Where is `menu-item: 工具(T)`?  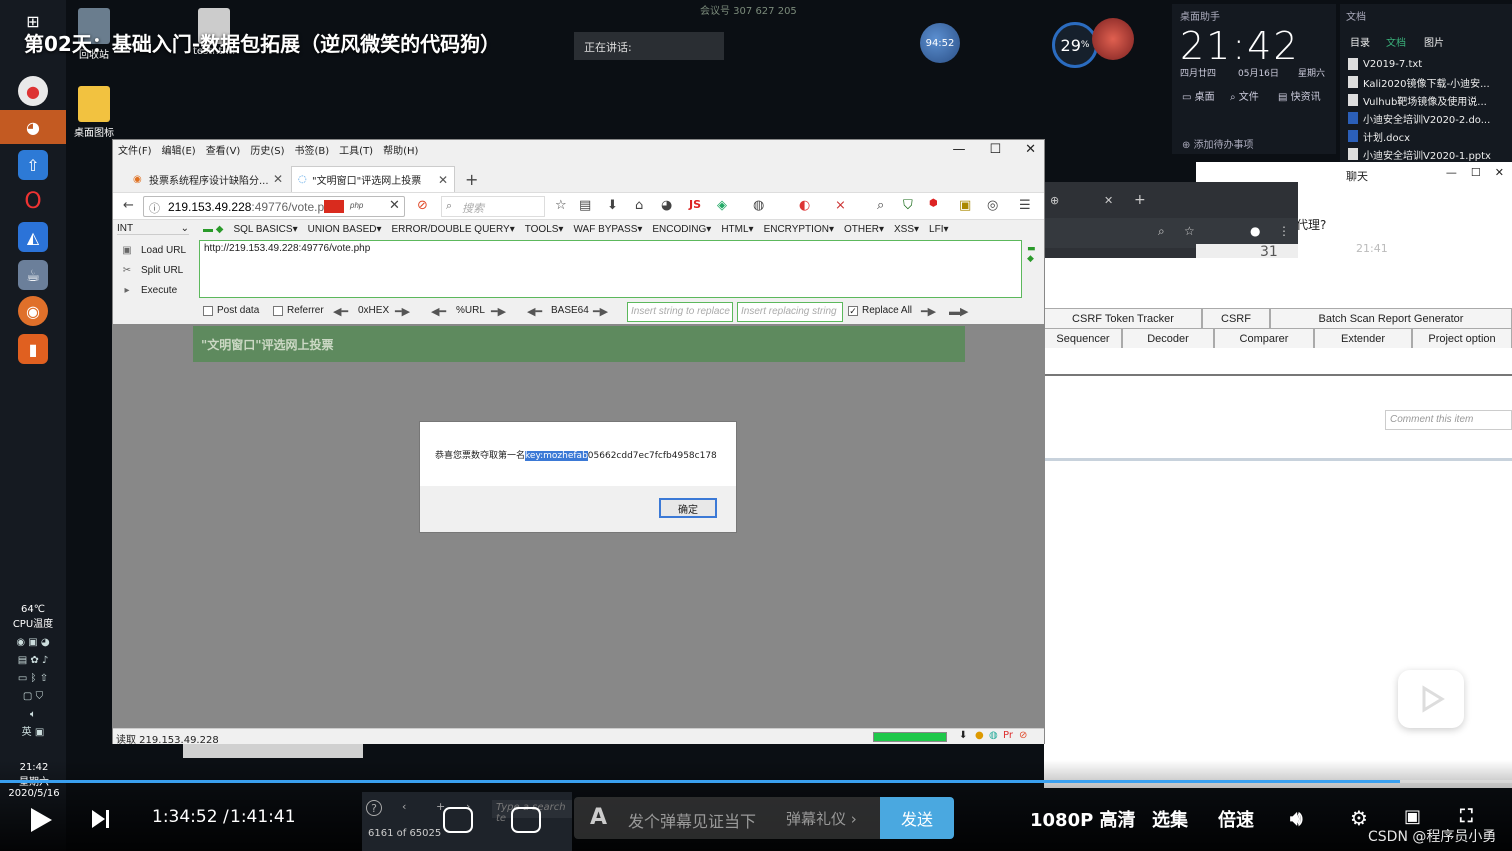
menu-item: 工具(T) is located at coordinates (356, 149).